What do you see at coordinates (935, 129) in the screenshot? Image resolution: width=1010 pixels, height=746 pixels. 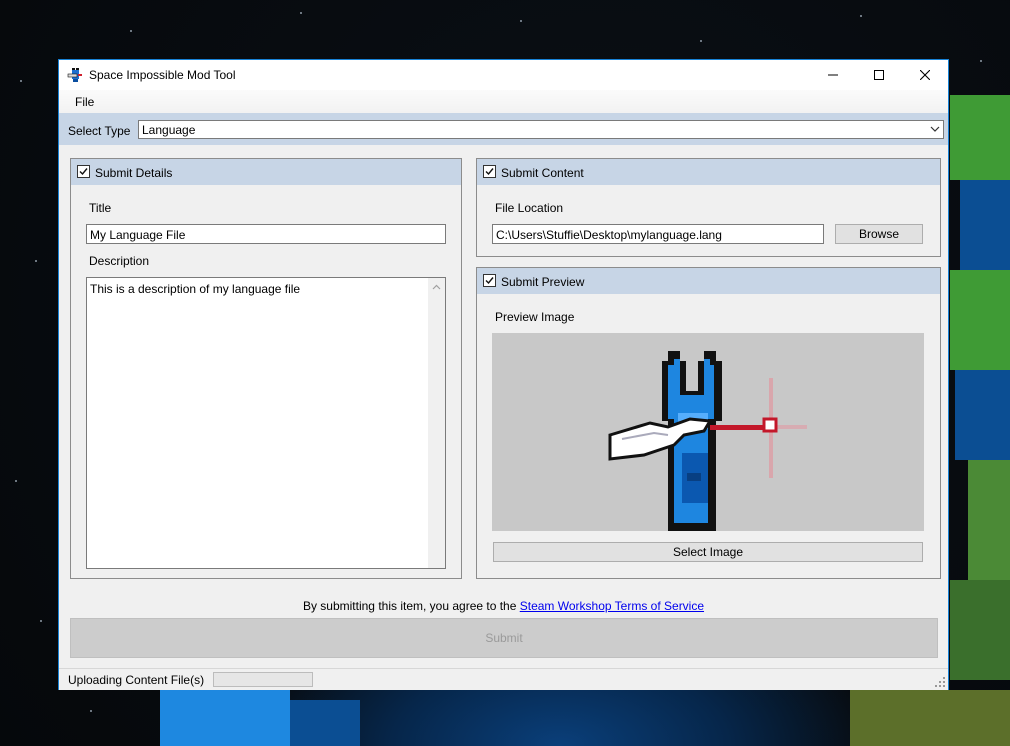 I see `chevron-down-icon` at bounding box center [935, 129].